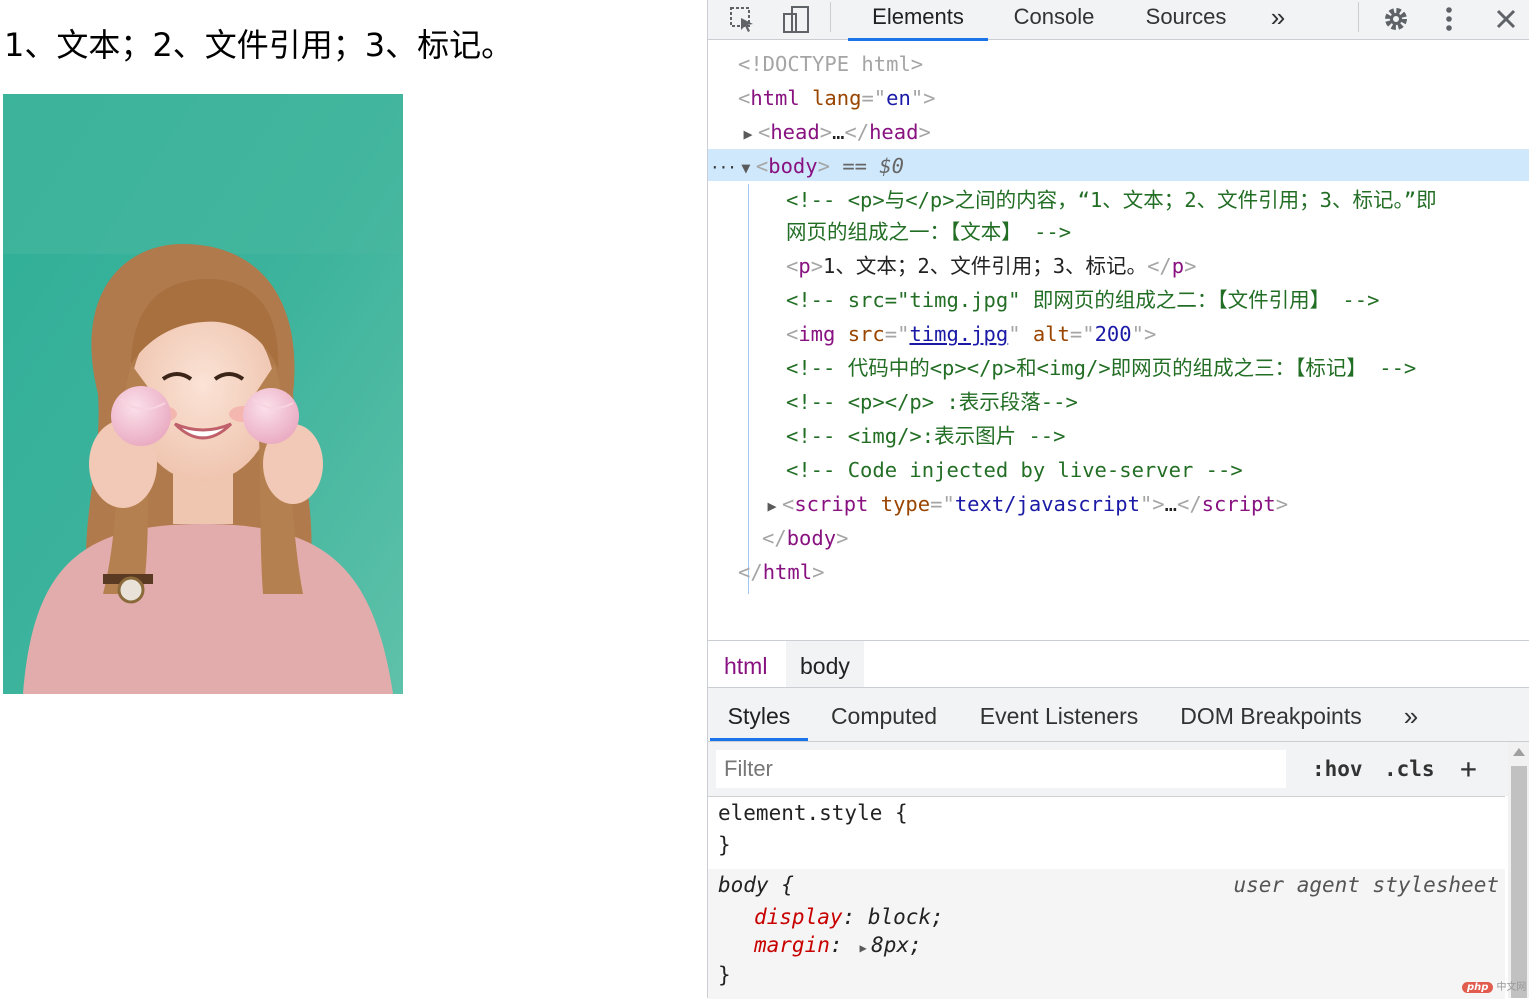 This screenshot has width=1529, height=999. Describe the element at coordinates (1478, 987) in the screenshot. I see `watermark-logo: php` at that location.